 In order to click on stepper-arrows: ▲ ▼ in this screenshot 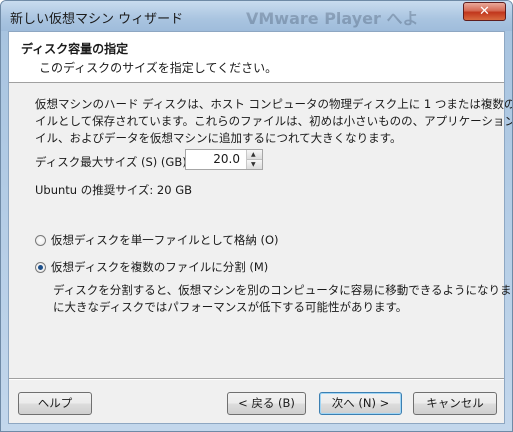, I will do `click(254, 159)`.